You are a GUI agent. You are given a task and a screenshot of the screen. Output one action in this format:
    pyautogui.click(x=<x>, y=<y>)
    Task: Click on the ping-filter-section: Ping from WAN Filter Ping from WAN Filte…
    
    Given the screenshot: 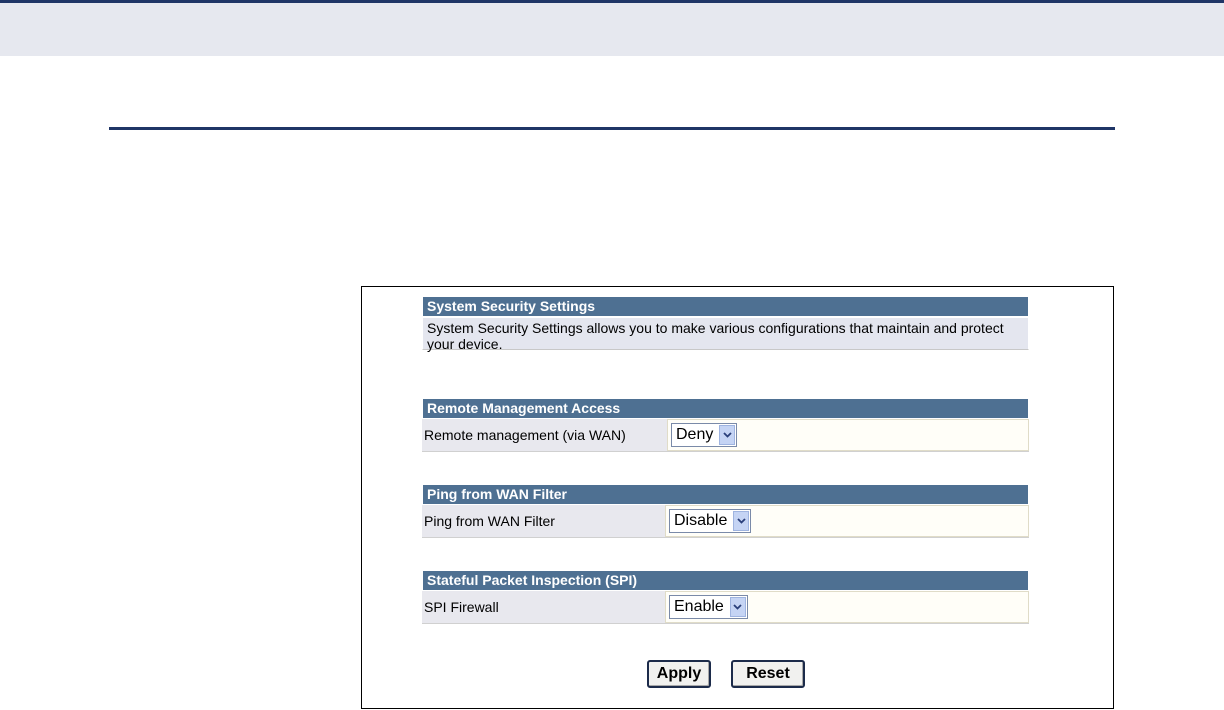 What is the action you would take?
    pyautogui.click(x=725, y=511)
    